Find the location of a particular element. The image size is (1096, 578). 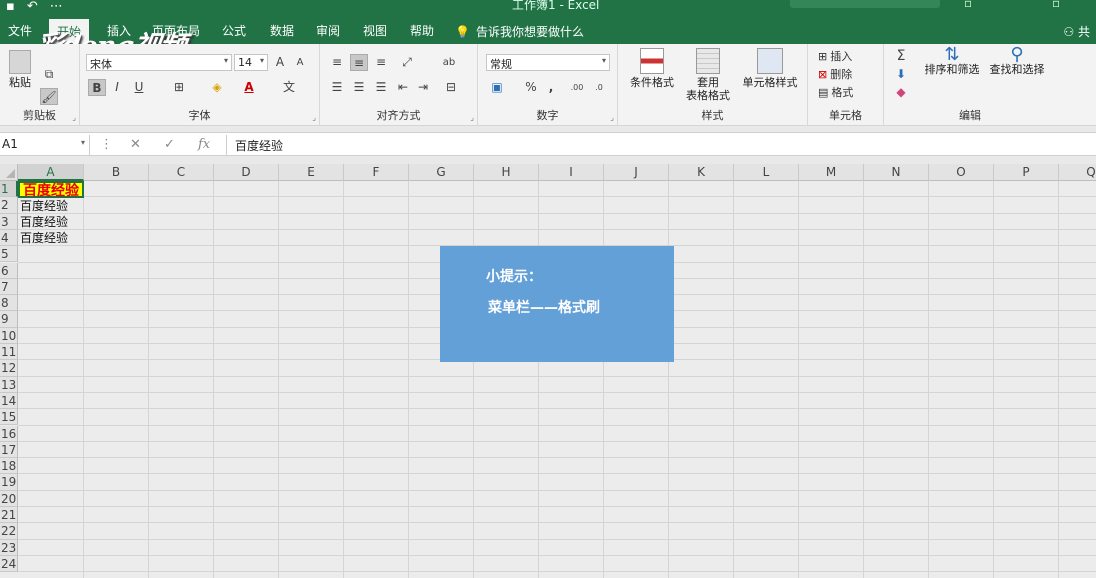

decrease-indent-icon: ⇤ is located at coordinates (403, 87).